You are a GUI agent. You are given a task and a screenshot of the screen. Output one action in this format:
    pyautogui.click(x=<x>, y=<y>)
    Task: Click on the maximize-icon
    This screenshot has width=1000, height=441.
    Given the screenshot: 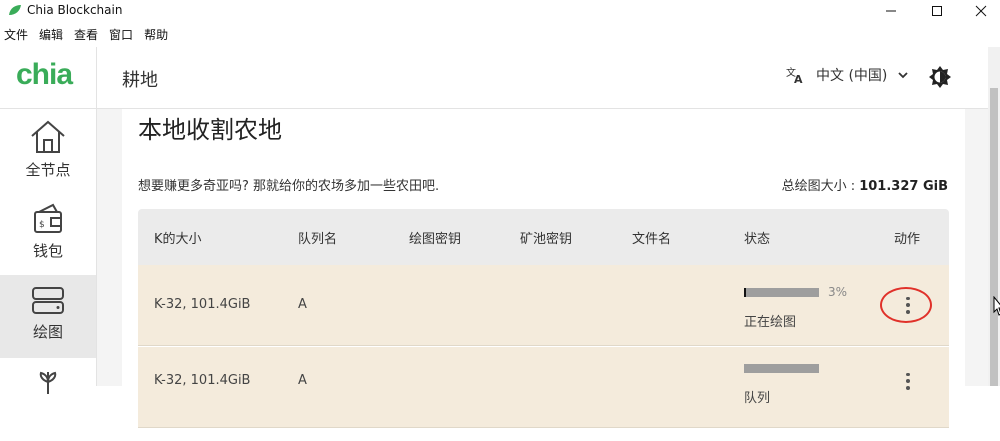 What is the action you would take?
    pyautogui.click(x=937, y=11)
    